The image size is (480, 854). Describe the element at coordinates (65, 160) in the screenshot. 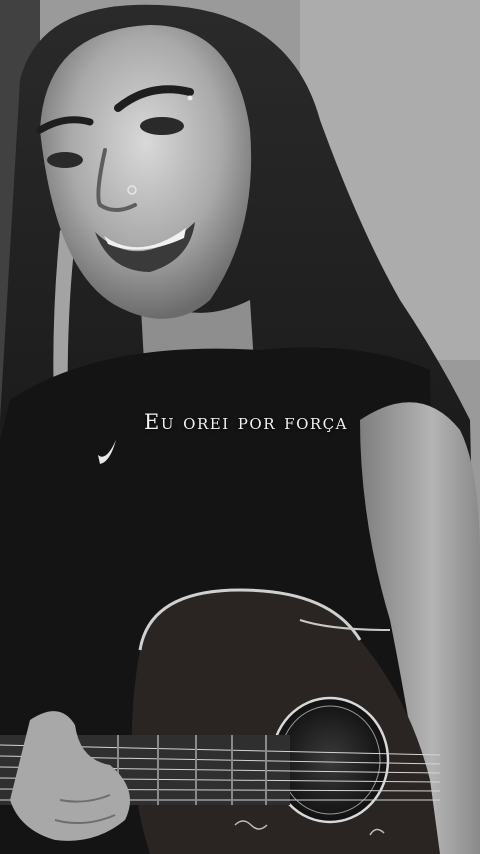

I see `left-eye` at that location.